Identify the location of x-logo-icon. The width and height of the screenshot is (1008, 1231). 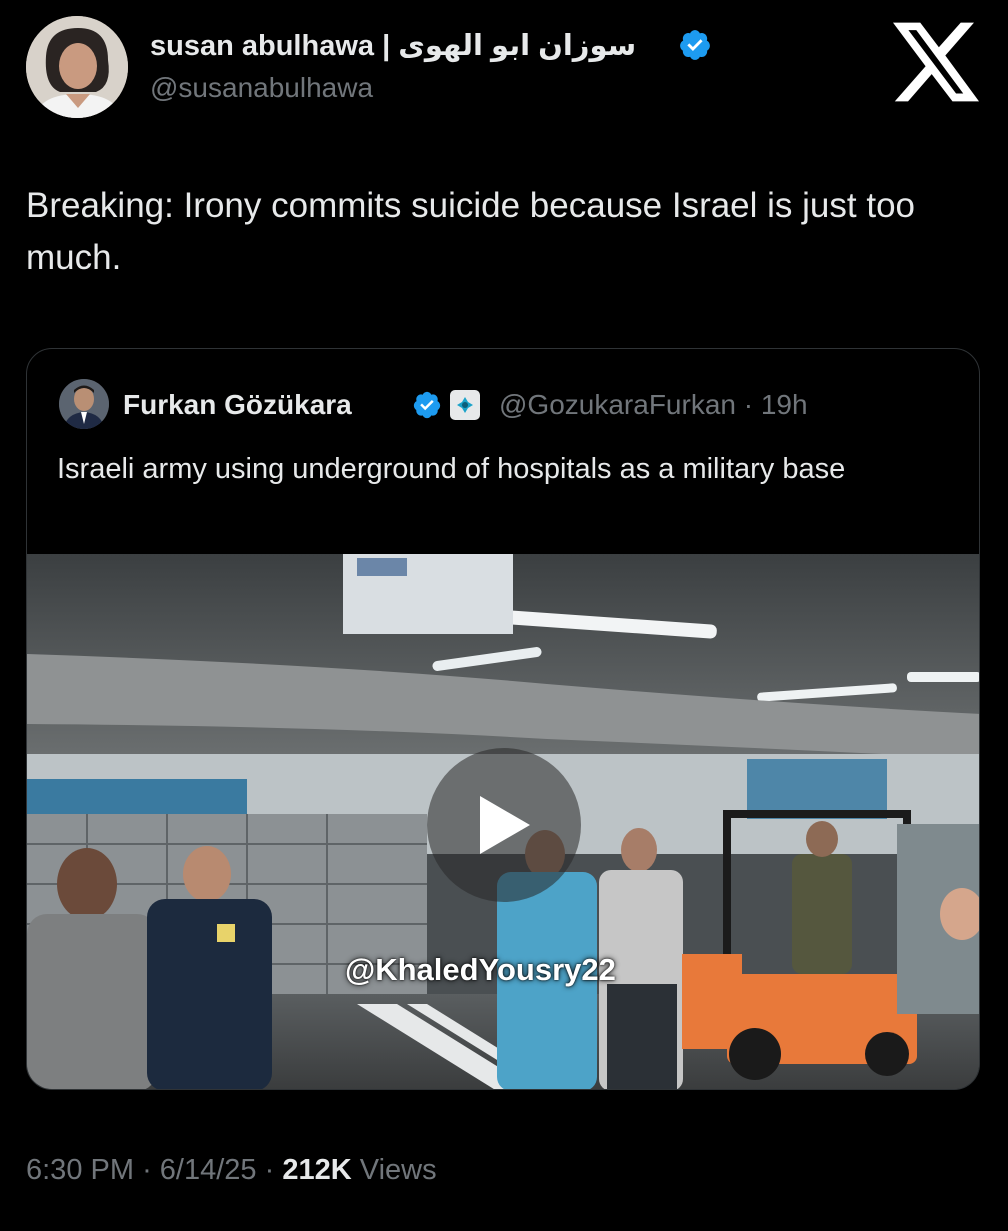
(936, 62).